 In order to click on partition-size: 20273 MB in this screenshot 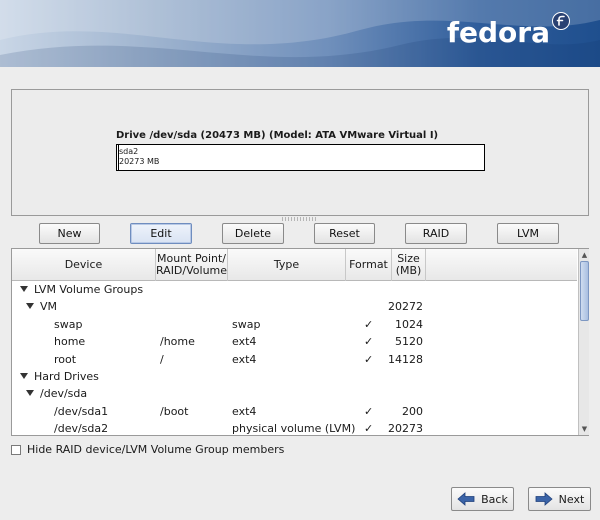, I will do `click(139, 161)`.